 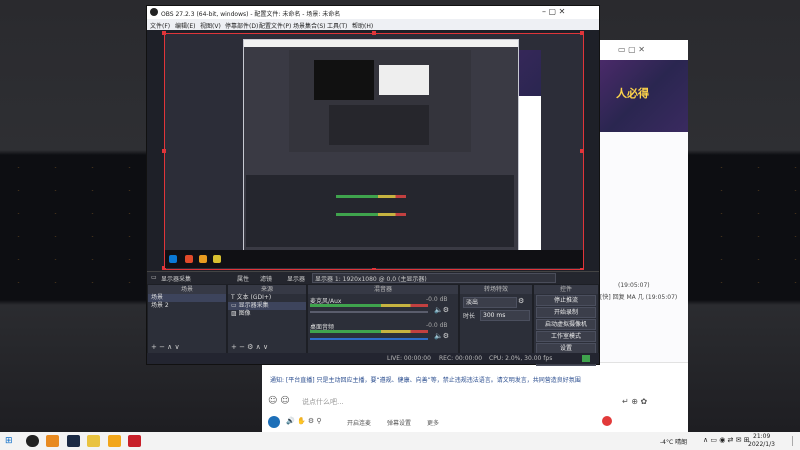 I want to click on virtual-camera-button: 启动虚拟摄像机, so click(x=566, y=324).